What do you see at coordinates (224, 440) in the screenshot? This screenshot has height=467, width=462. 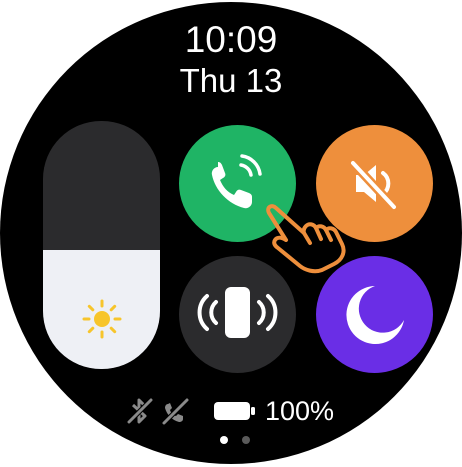 I see `page-indicator-active` at bounding box center [224, 440].